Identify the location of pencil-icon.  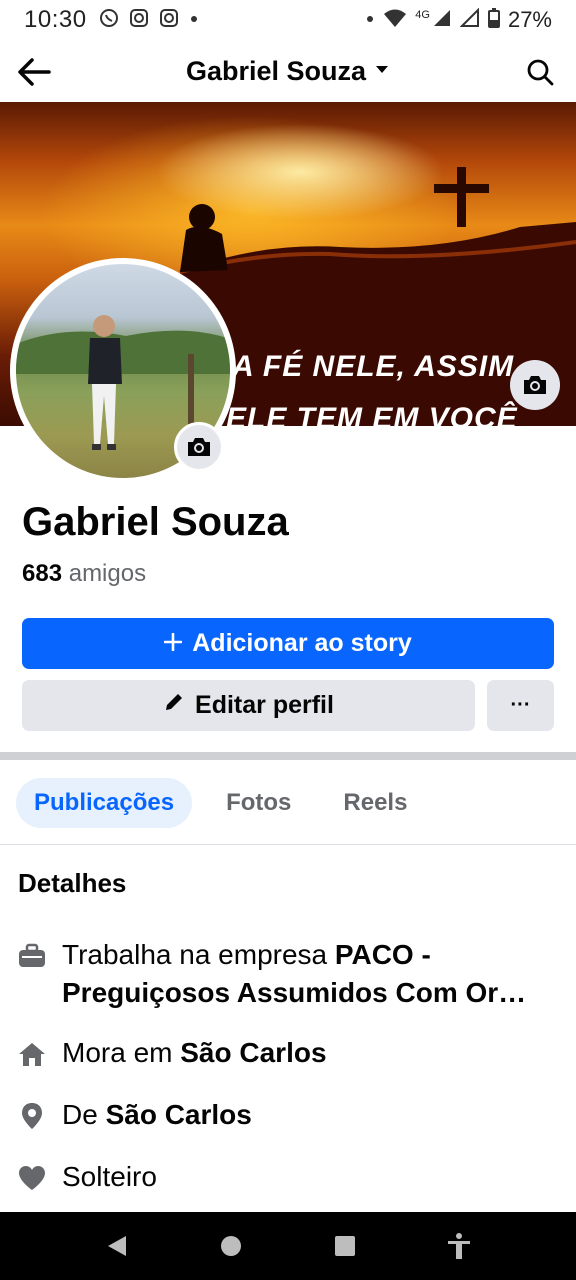
(174, 705).